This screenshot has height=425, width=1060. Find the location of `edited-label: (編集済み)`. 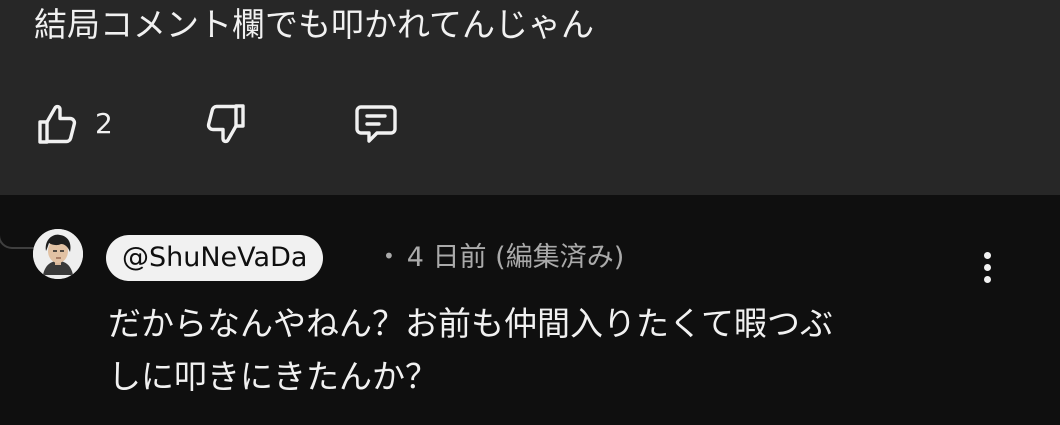

edited-label: (編集済み) is located at coordinates (560, 257).